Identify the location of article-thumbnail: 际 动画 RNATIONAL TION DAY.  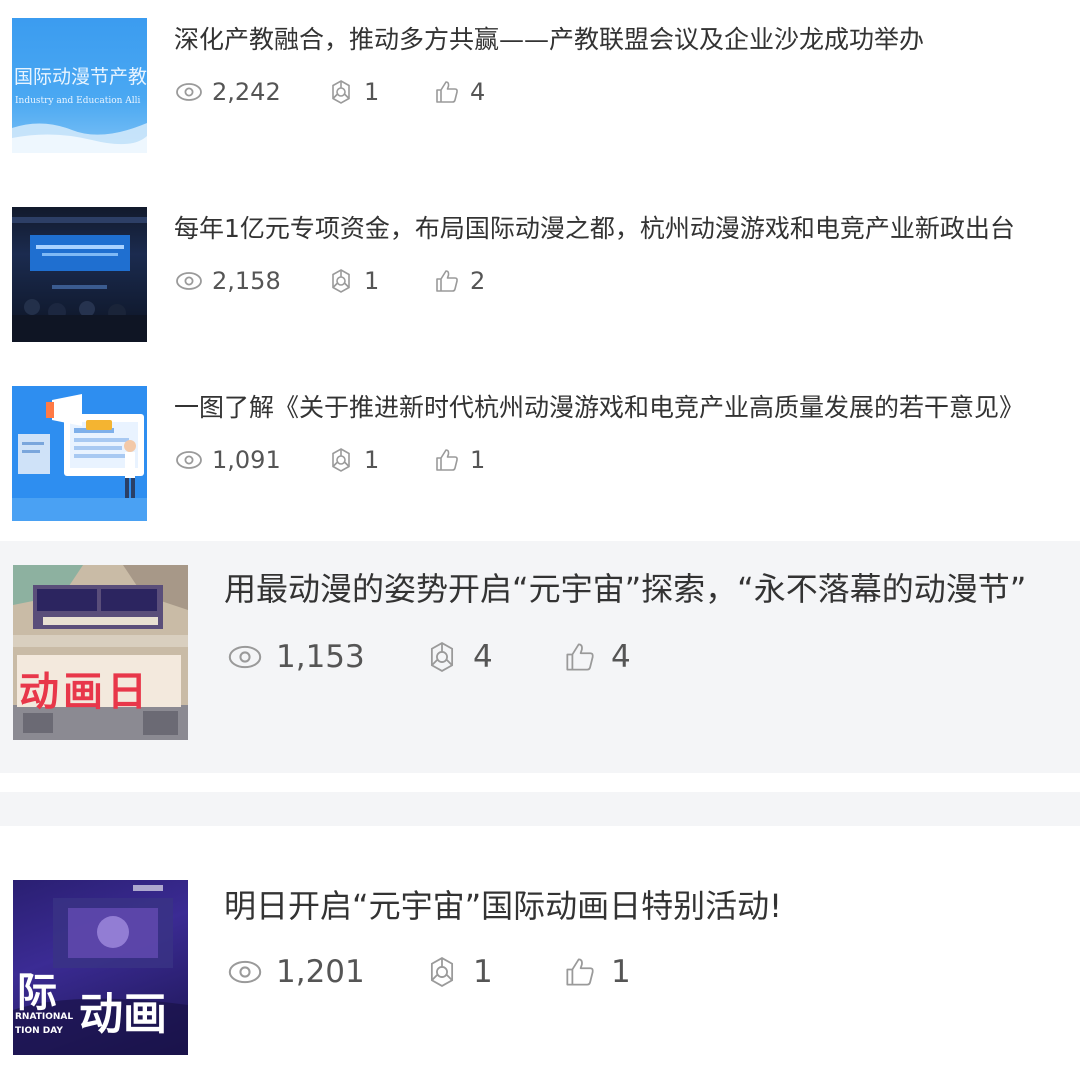
(100, 967).